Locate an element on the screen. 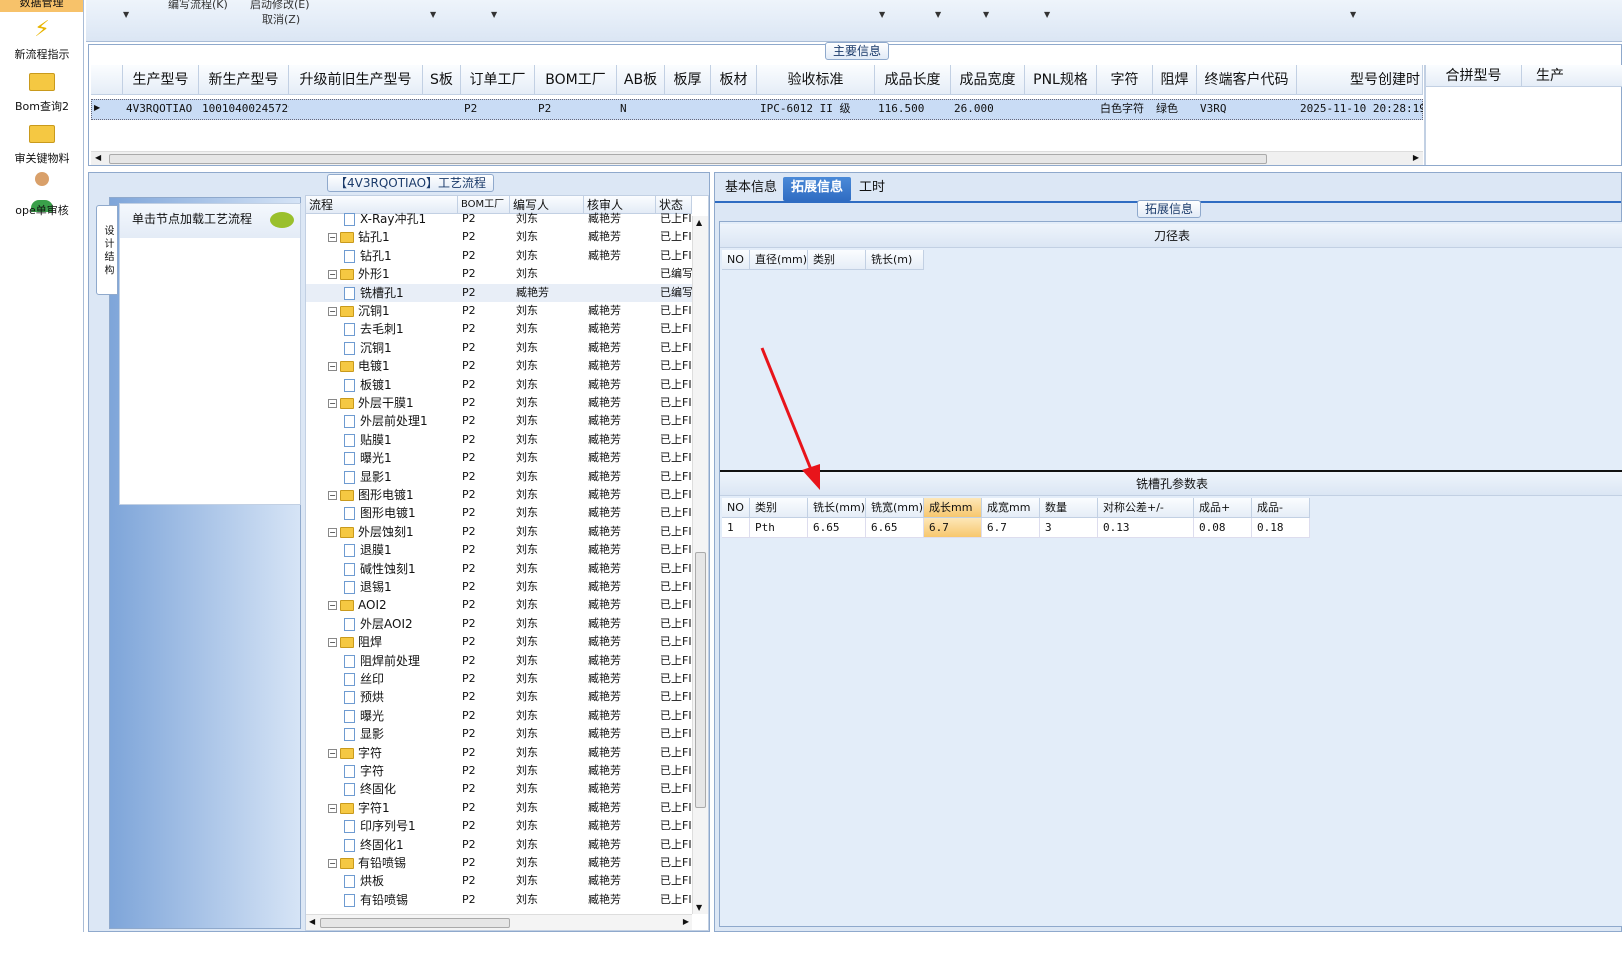 The image size is (1622, 966). table-cell: Pth is located at coordinates (779, 528).